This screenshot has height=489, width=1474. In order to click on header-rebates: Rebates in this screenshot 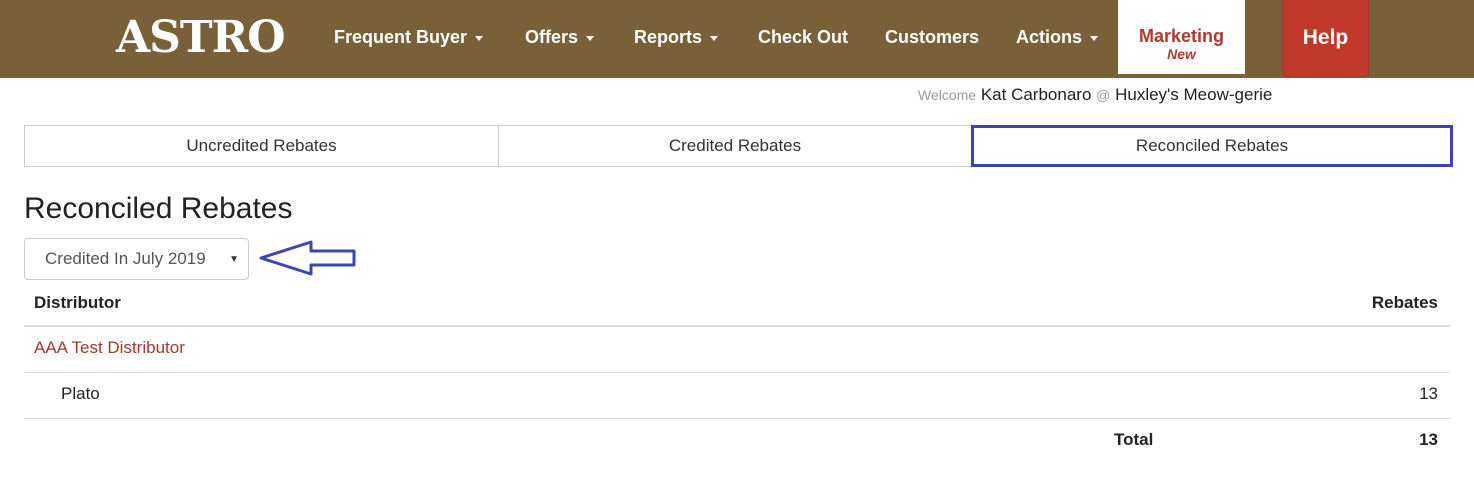, I will do `click(1404, 302)`.